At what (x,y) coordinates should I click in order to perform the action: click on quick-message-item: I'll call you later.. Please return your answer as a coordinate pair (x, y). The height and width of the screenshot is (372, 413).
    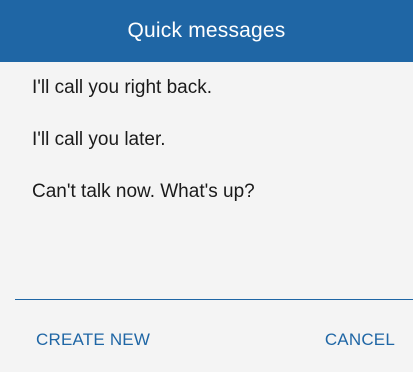
    Looking at the image, I should click on (206, 140).